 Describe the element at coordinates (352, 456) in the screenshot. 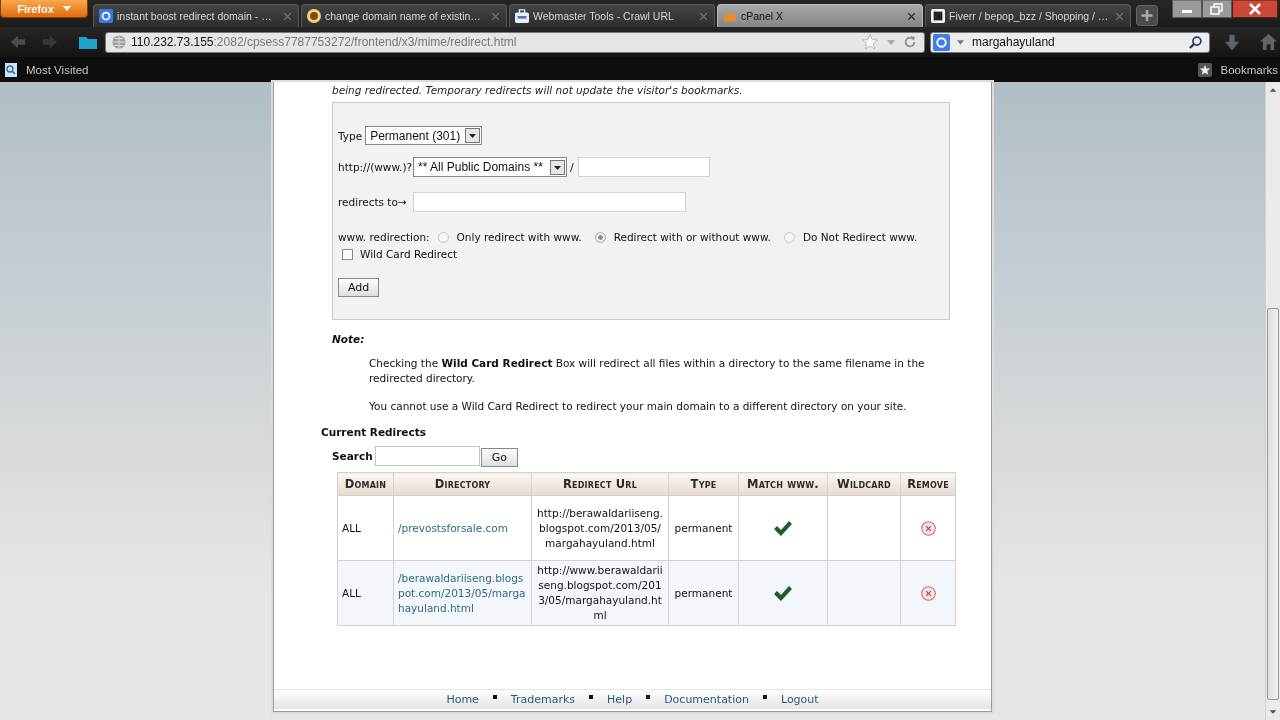

I see `search-label: Search` at that location.